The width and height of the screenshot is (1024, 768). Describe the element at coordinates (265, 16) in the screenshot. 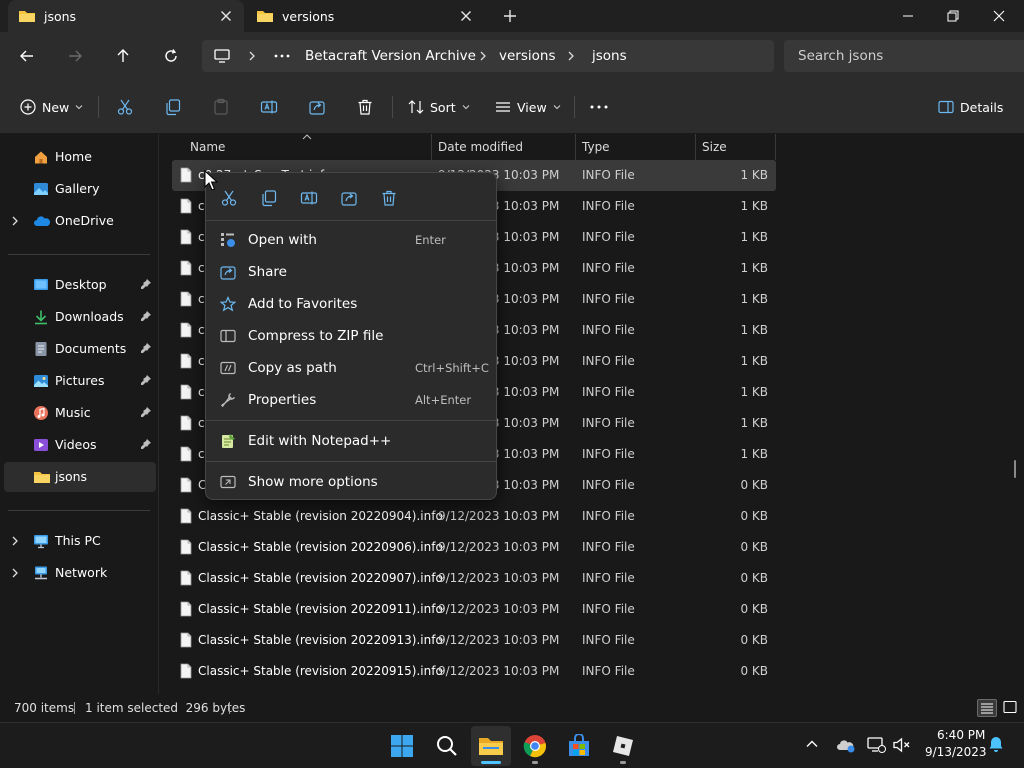

I see `folder-icon` at that location.